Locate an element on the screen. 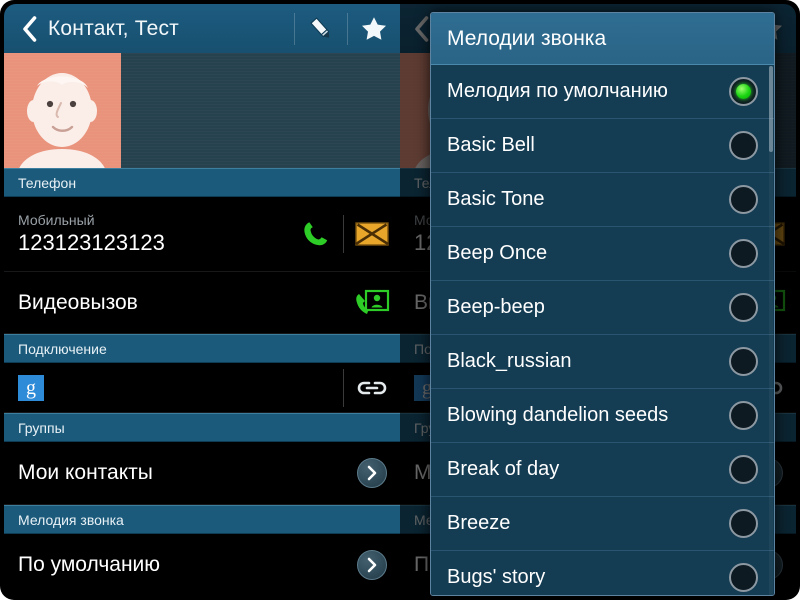 The width and height of the screenshot is (800, 600). row-my-contacts-group: Мои контакты is located at coordinates (202, 473).